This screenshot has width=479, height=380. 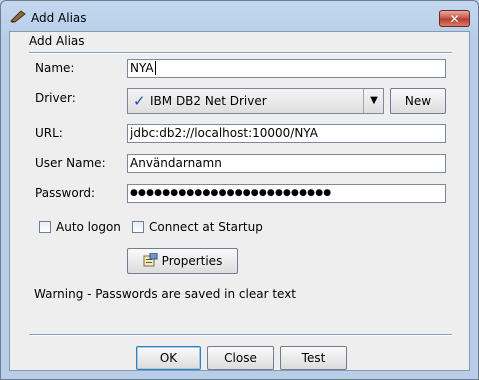 I want to click on name-label: Name:, so click(x=55, y=68).